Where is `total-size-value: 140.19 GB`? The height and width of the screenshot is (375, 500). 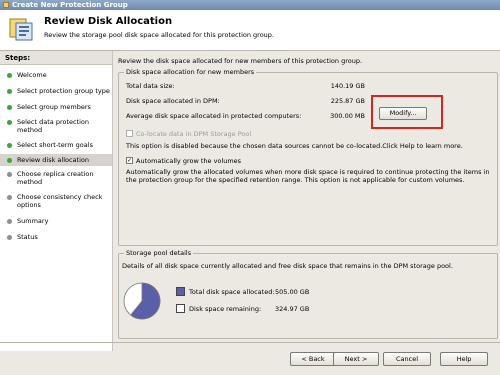 total-size-value: 140.19 GB is located at coordinates (347, 86).